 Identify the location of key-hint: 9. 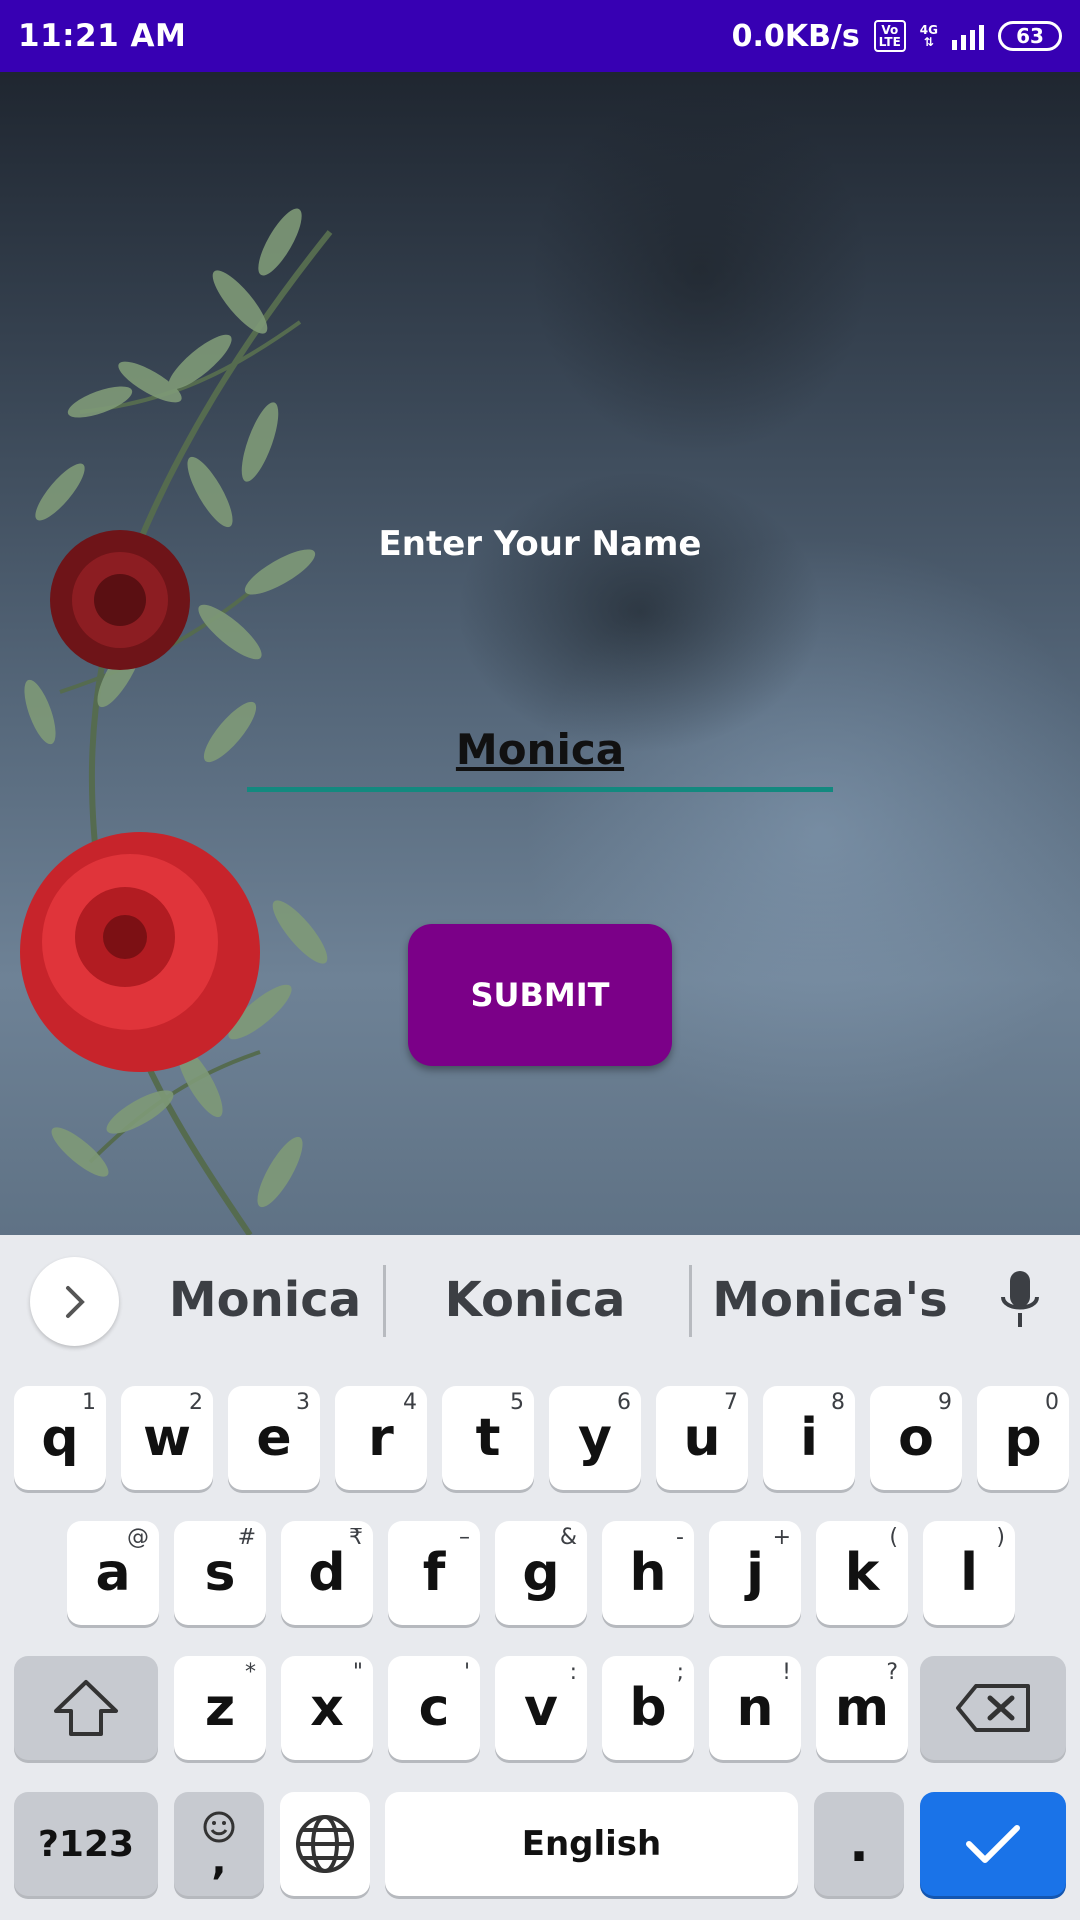
(945, 1402).